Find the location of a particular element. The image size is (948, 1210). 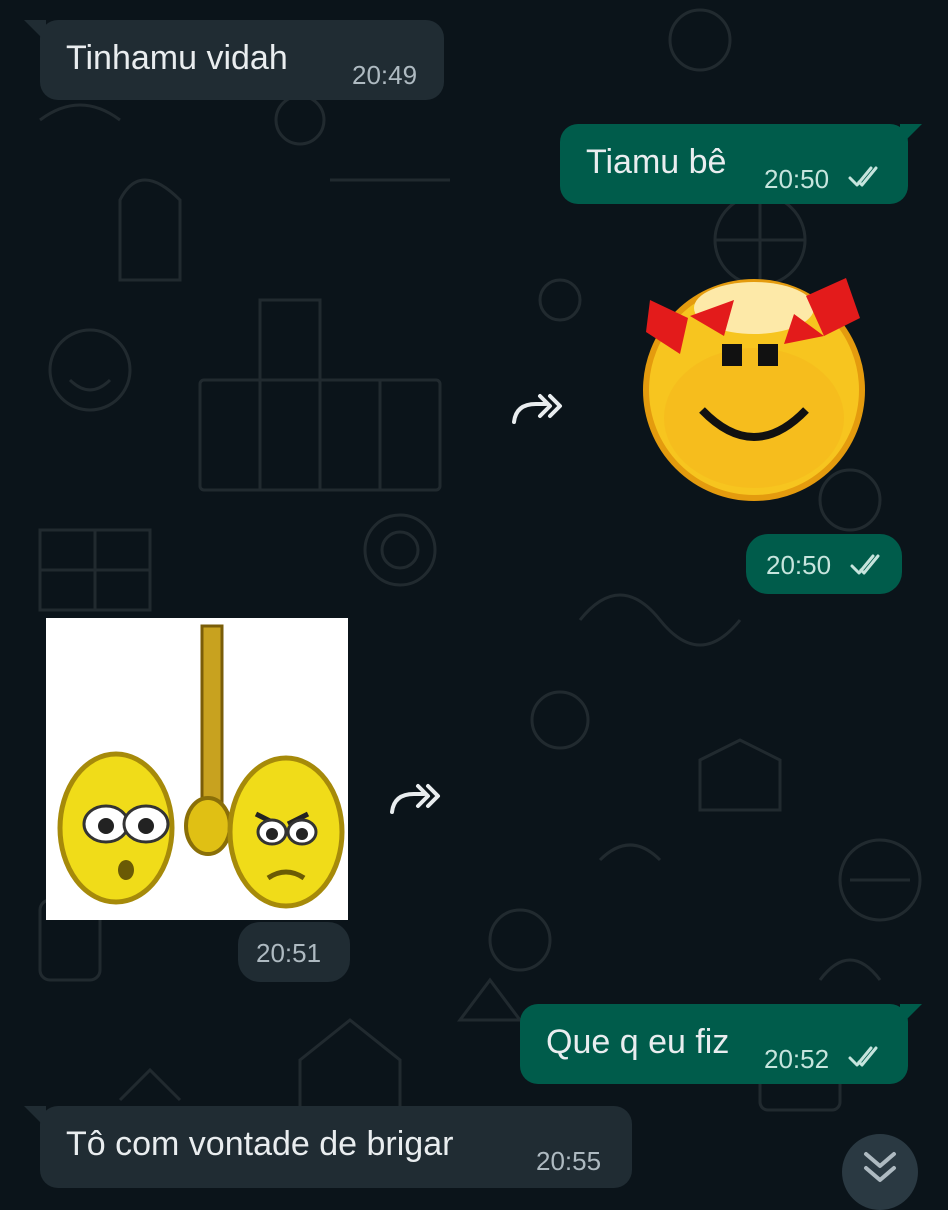

message-outgoing-2: Que q eu fiz 20:52 is located at coordinates (714, 1044).